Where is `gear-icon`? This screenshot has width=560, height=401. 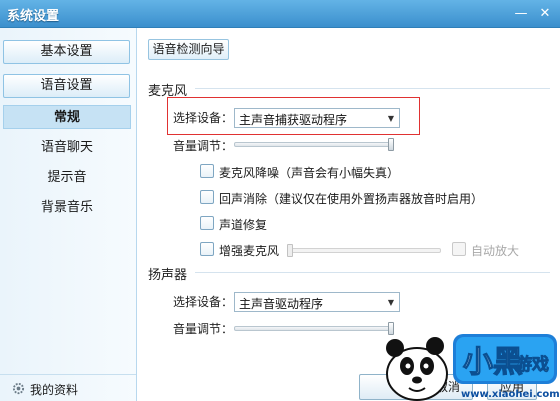
gear-icon is located at coordinates (18, 388).